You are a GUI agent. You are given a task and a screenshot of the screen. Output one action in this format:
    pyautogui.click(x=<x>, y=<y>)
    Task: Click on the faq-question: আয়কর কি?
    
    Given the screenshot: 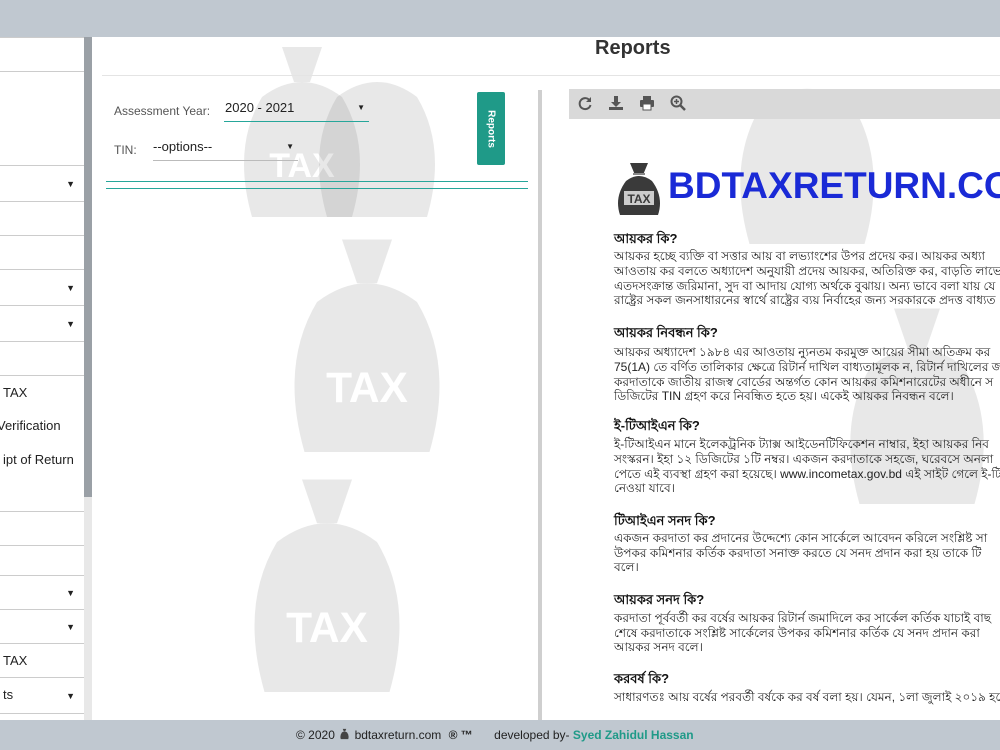 What is the action you would take?
    pyautogui.click(x=646, y=238)
    